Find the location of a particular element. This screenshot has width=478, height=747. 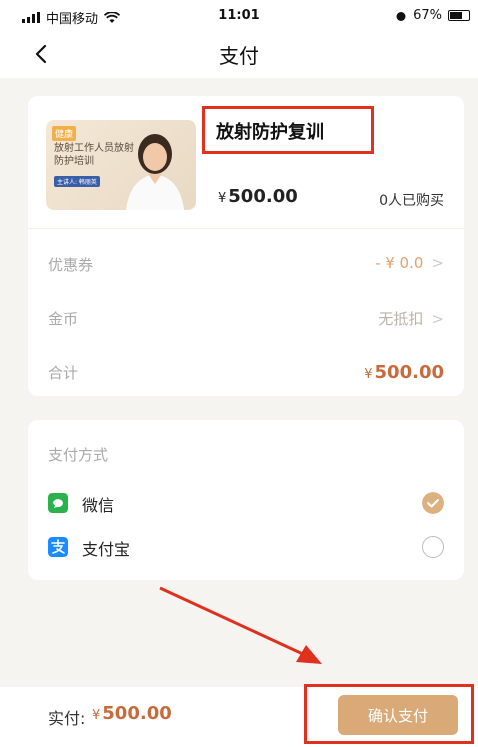

page-title: 支付 is located at coordinates (239, 56).